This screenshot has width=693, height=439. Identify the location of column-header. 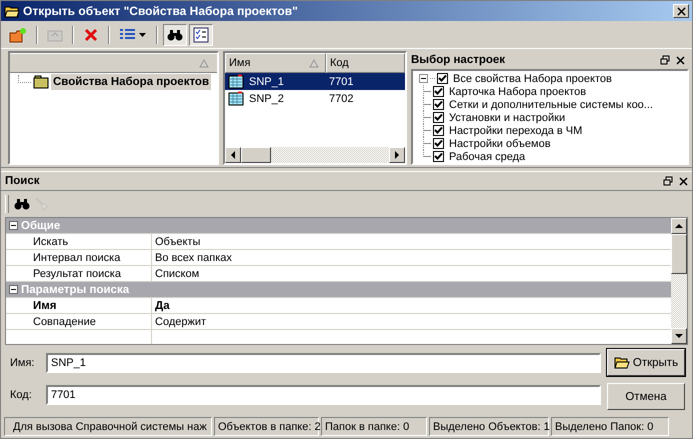
(113, 63).